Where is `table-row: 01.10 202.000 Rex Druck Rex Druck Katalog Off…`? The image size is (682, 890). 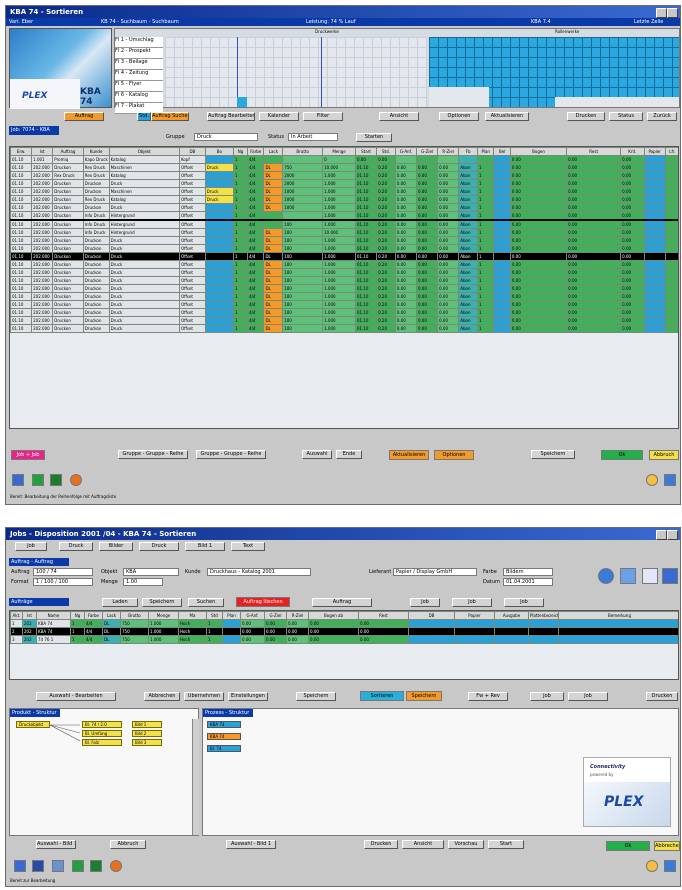
table-row: 01.10 202.000 Rex Druck Rex Druck Katalog Off… is located at coordinates (344, 175).